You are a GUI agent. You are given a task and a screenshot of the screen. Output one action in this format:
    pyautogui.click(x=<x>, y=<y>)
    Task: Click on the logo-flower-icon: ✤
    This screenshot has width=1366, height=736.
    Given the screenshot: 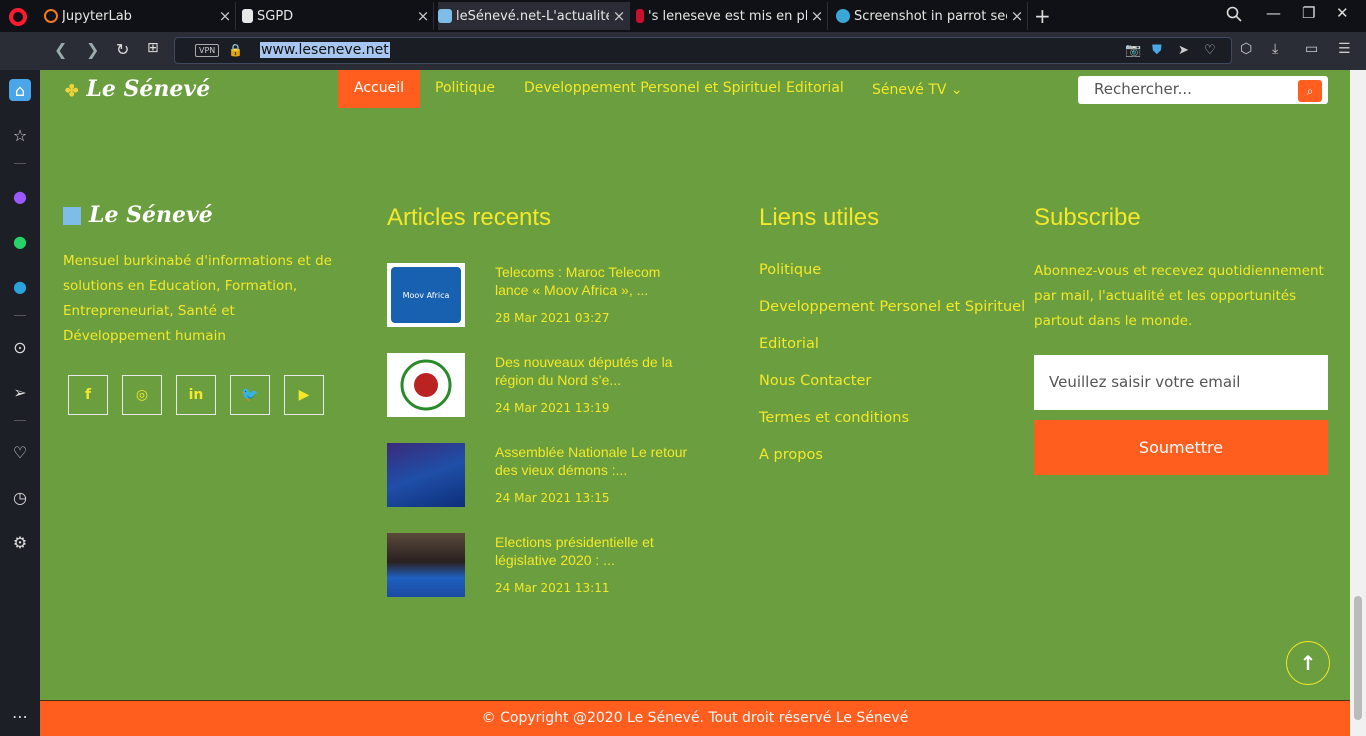 What is the action you would take?
    pyautogui.click(x=72, y=90)
    